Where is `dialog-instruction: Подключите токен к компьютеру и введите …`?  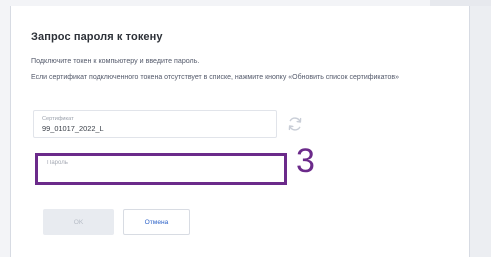
dialog-instruction: Подключите токен к компьютеру и введите … is located at coordinates (115, 61).